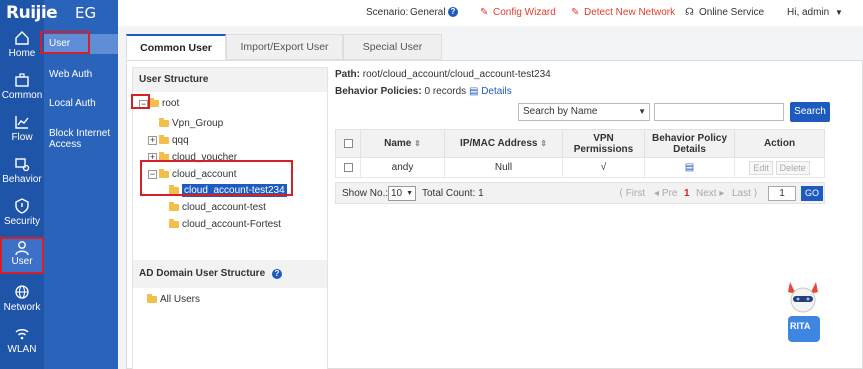 Image resolution: width=863 pixels, height=369 pixels. I want to click on user-greeting: Hi, admin, so click(808, 12).